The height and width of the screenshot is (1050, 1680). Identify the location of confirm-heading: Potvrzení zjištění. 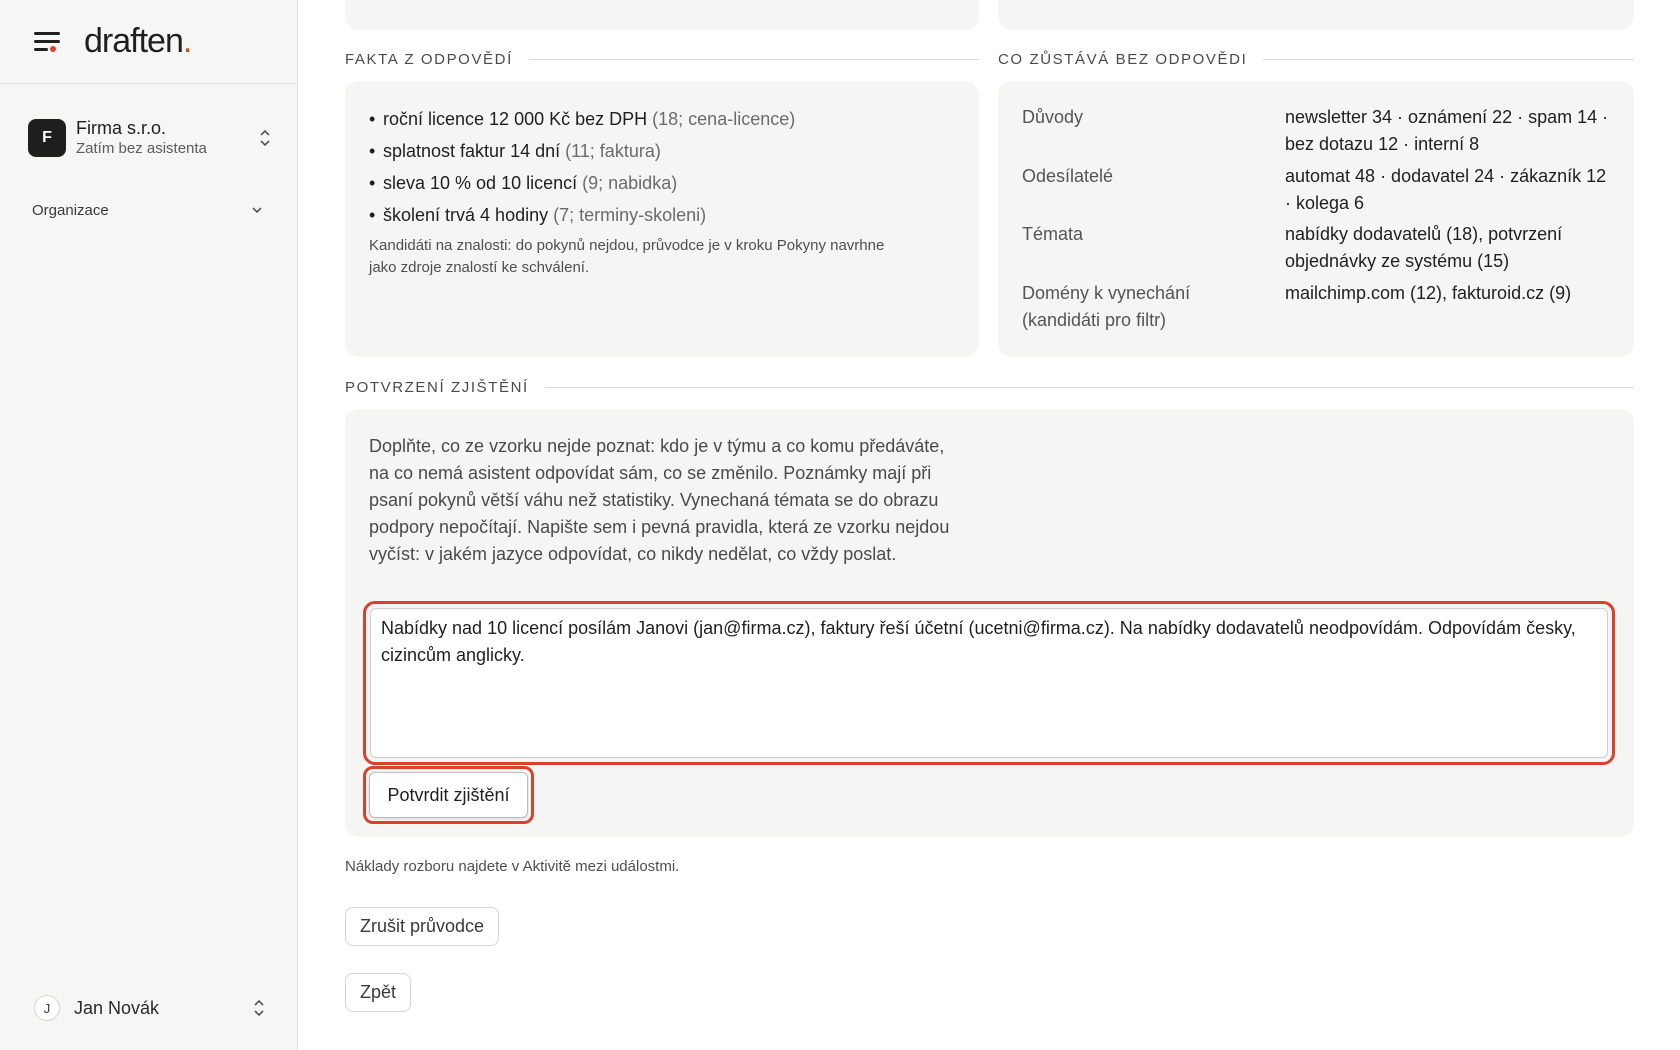
(989, 387).